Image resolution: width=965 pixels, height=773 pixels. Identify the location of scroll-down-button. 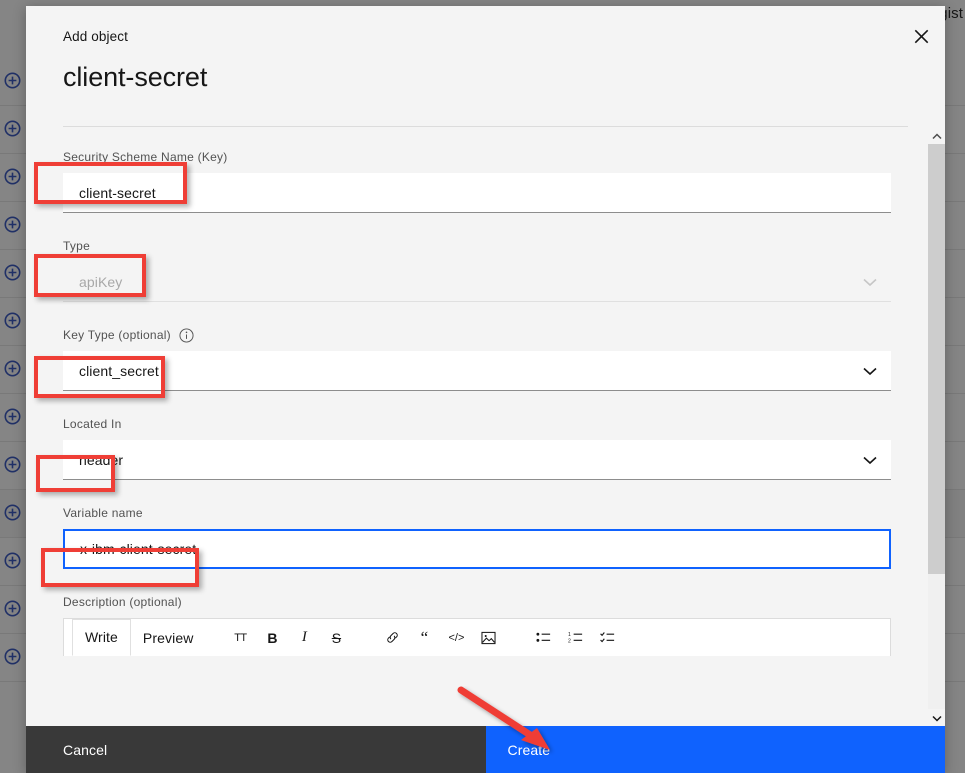
(936, 717).